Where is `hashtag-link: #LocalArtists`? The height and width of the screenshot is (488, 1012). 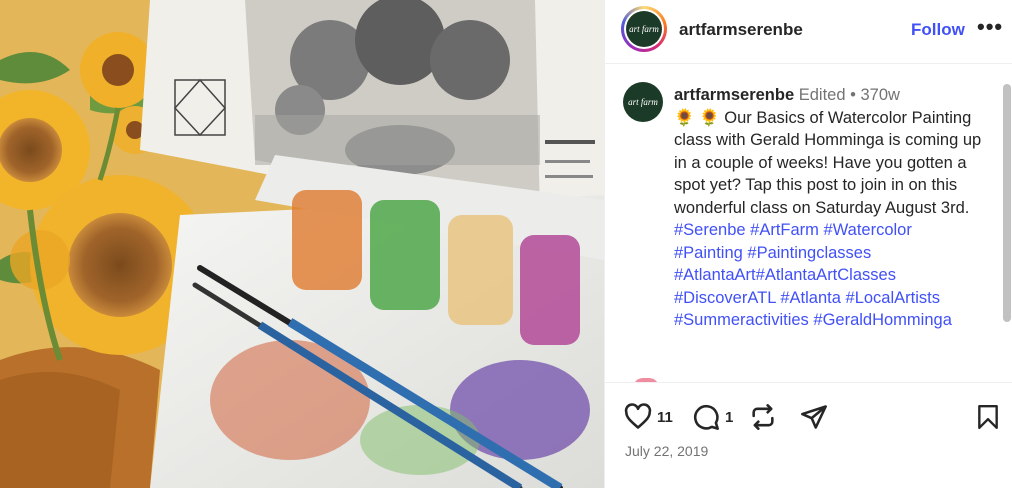
hashtag-link: #LocalArtists is located at coordinates (893, 298).